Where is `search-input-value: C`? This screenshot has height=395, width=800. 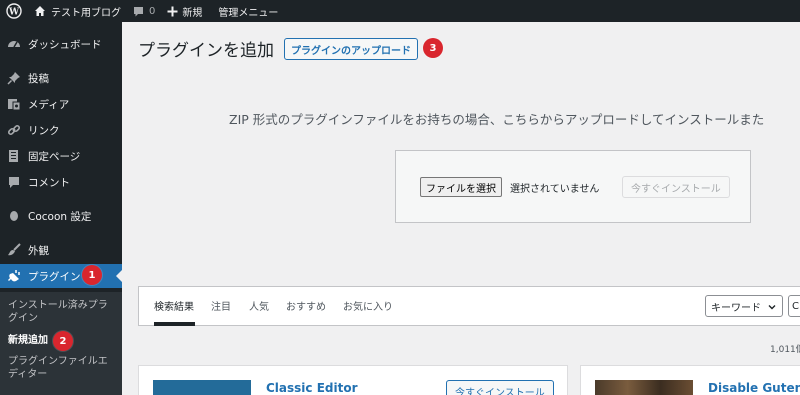 search-input-value: C is located at coordinates (795, 306).